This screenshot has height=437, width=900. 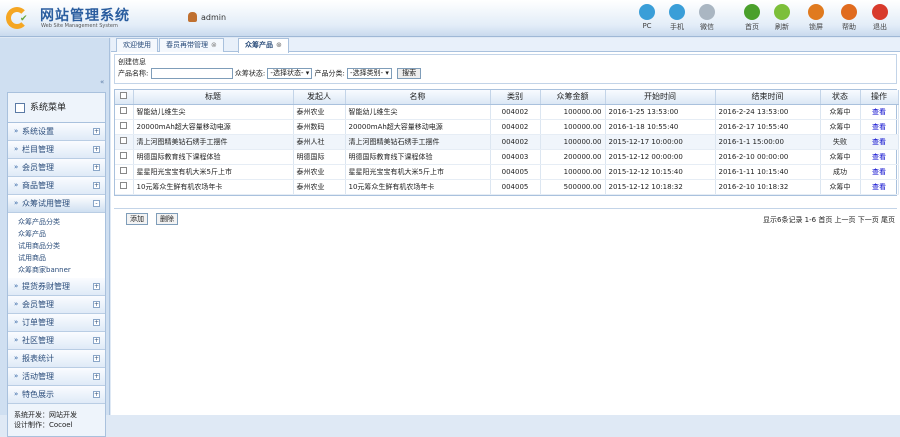 What do you see at coordinates (707, 12) in the screenshot?
I see `wechat-icon` at bounding box center [707, 12].